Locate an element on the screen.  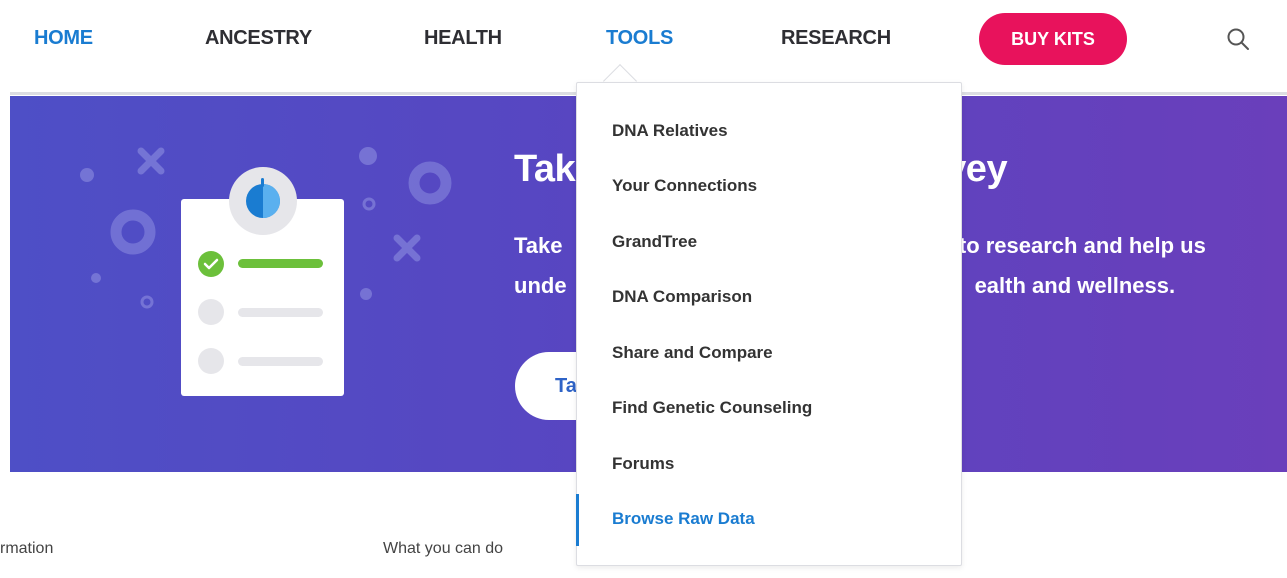
menu-item-dna-relatives: DNA Relatives is located at coordinates (769, 131).